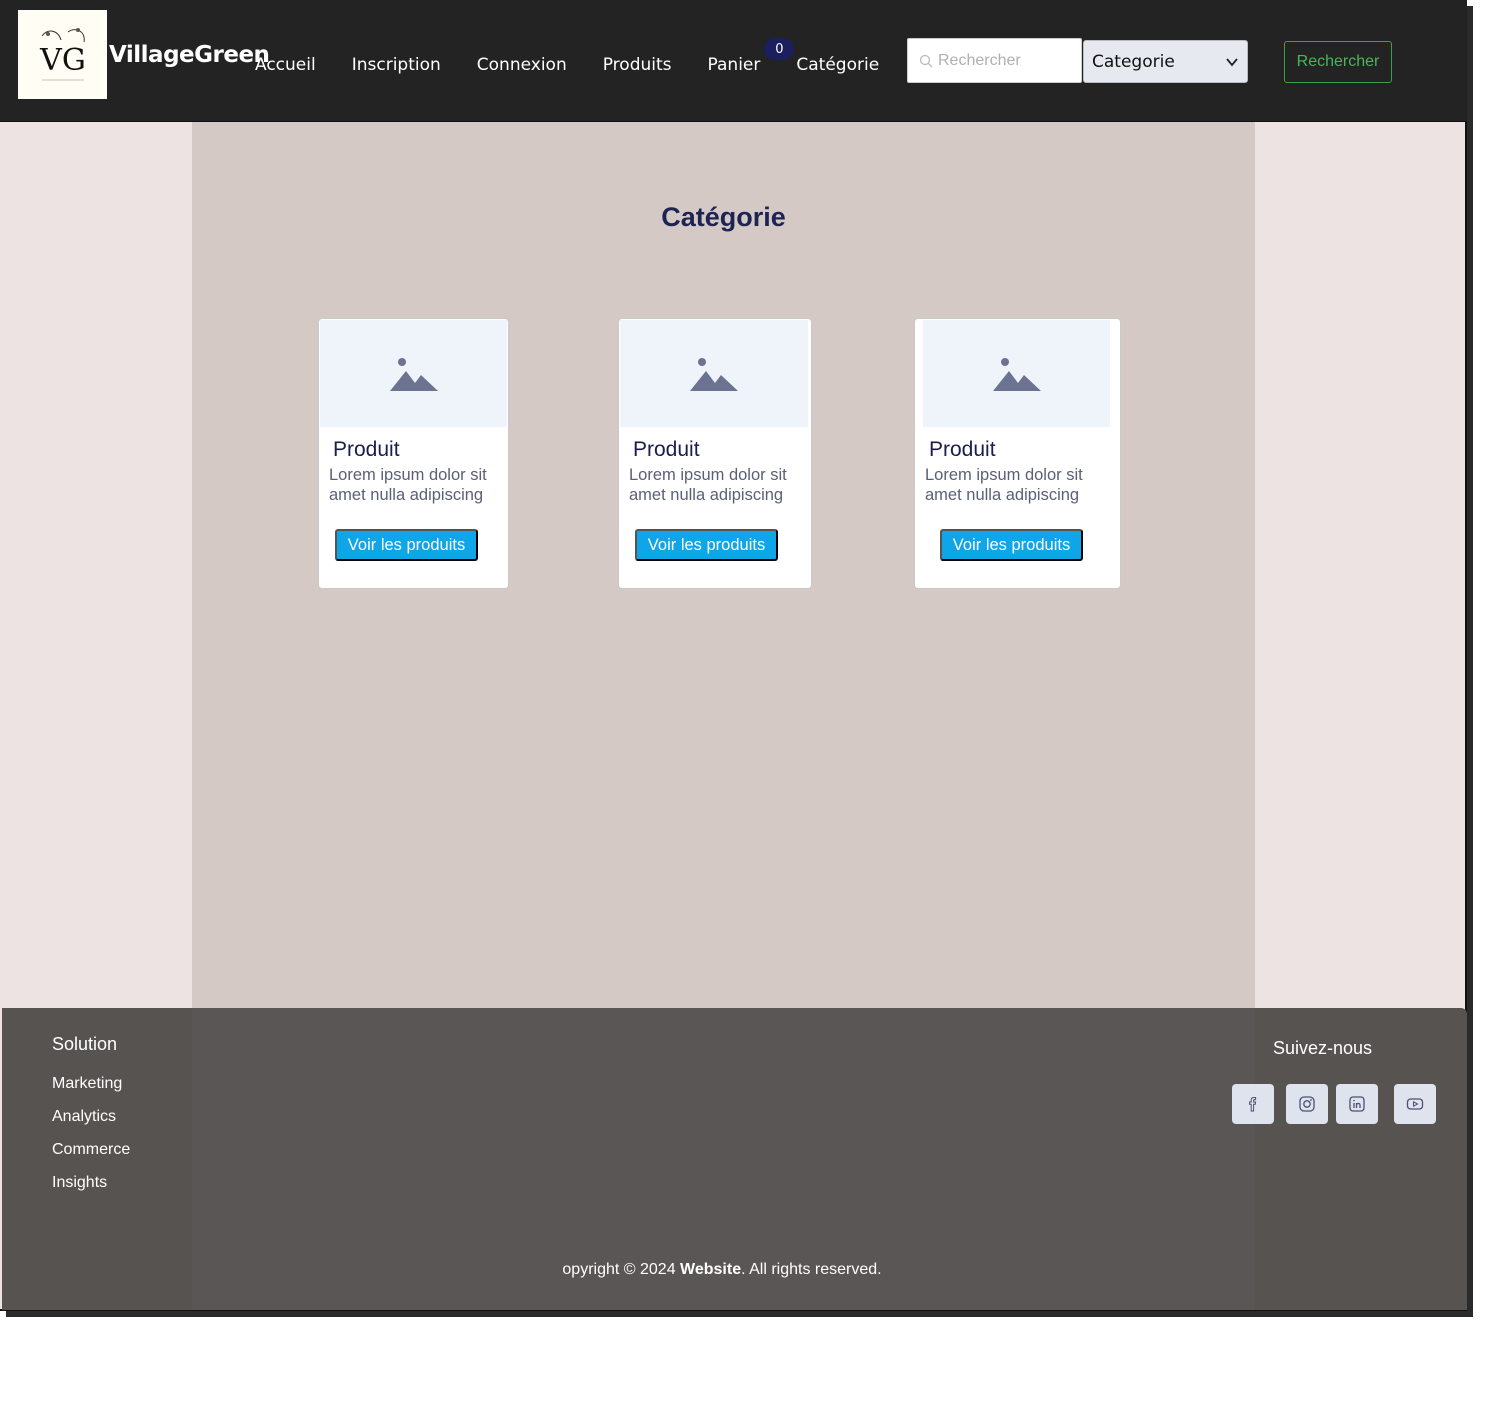 Image resolution: width=1507 pixels, height=1410 pixels. I want to click on nav-connexion: Connexion, so click(522, 65).